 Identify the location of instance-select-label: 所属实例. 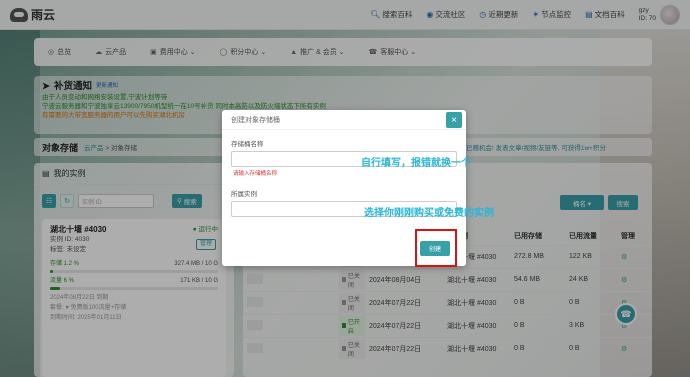
(244, 194).